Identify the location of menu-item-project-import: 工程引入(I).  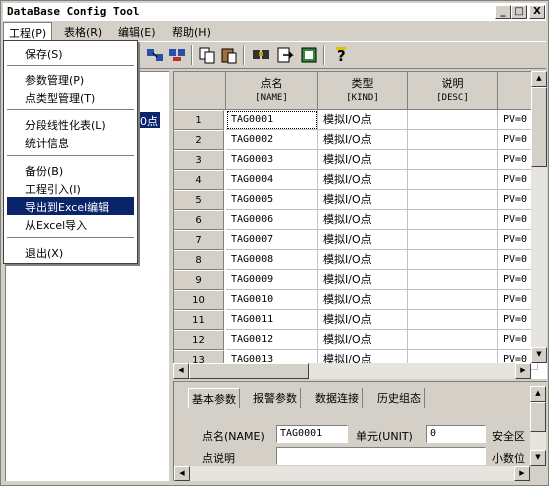
(70, 188).